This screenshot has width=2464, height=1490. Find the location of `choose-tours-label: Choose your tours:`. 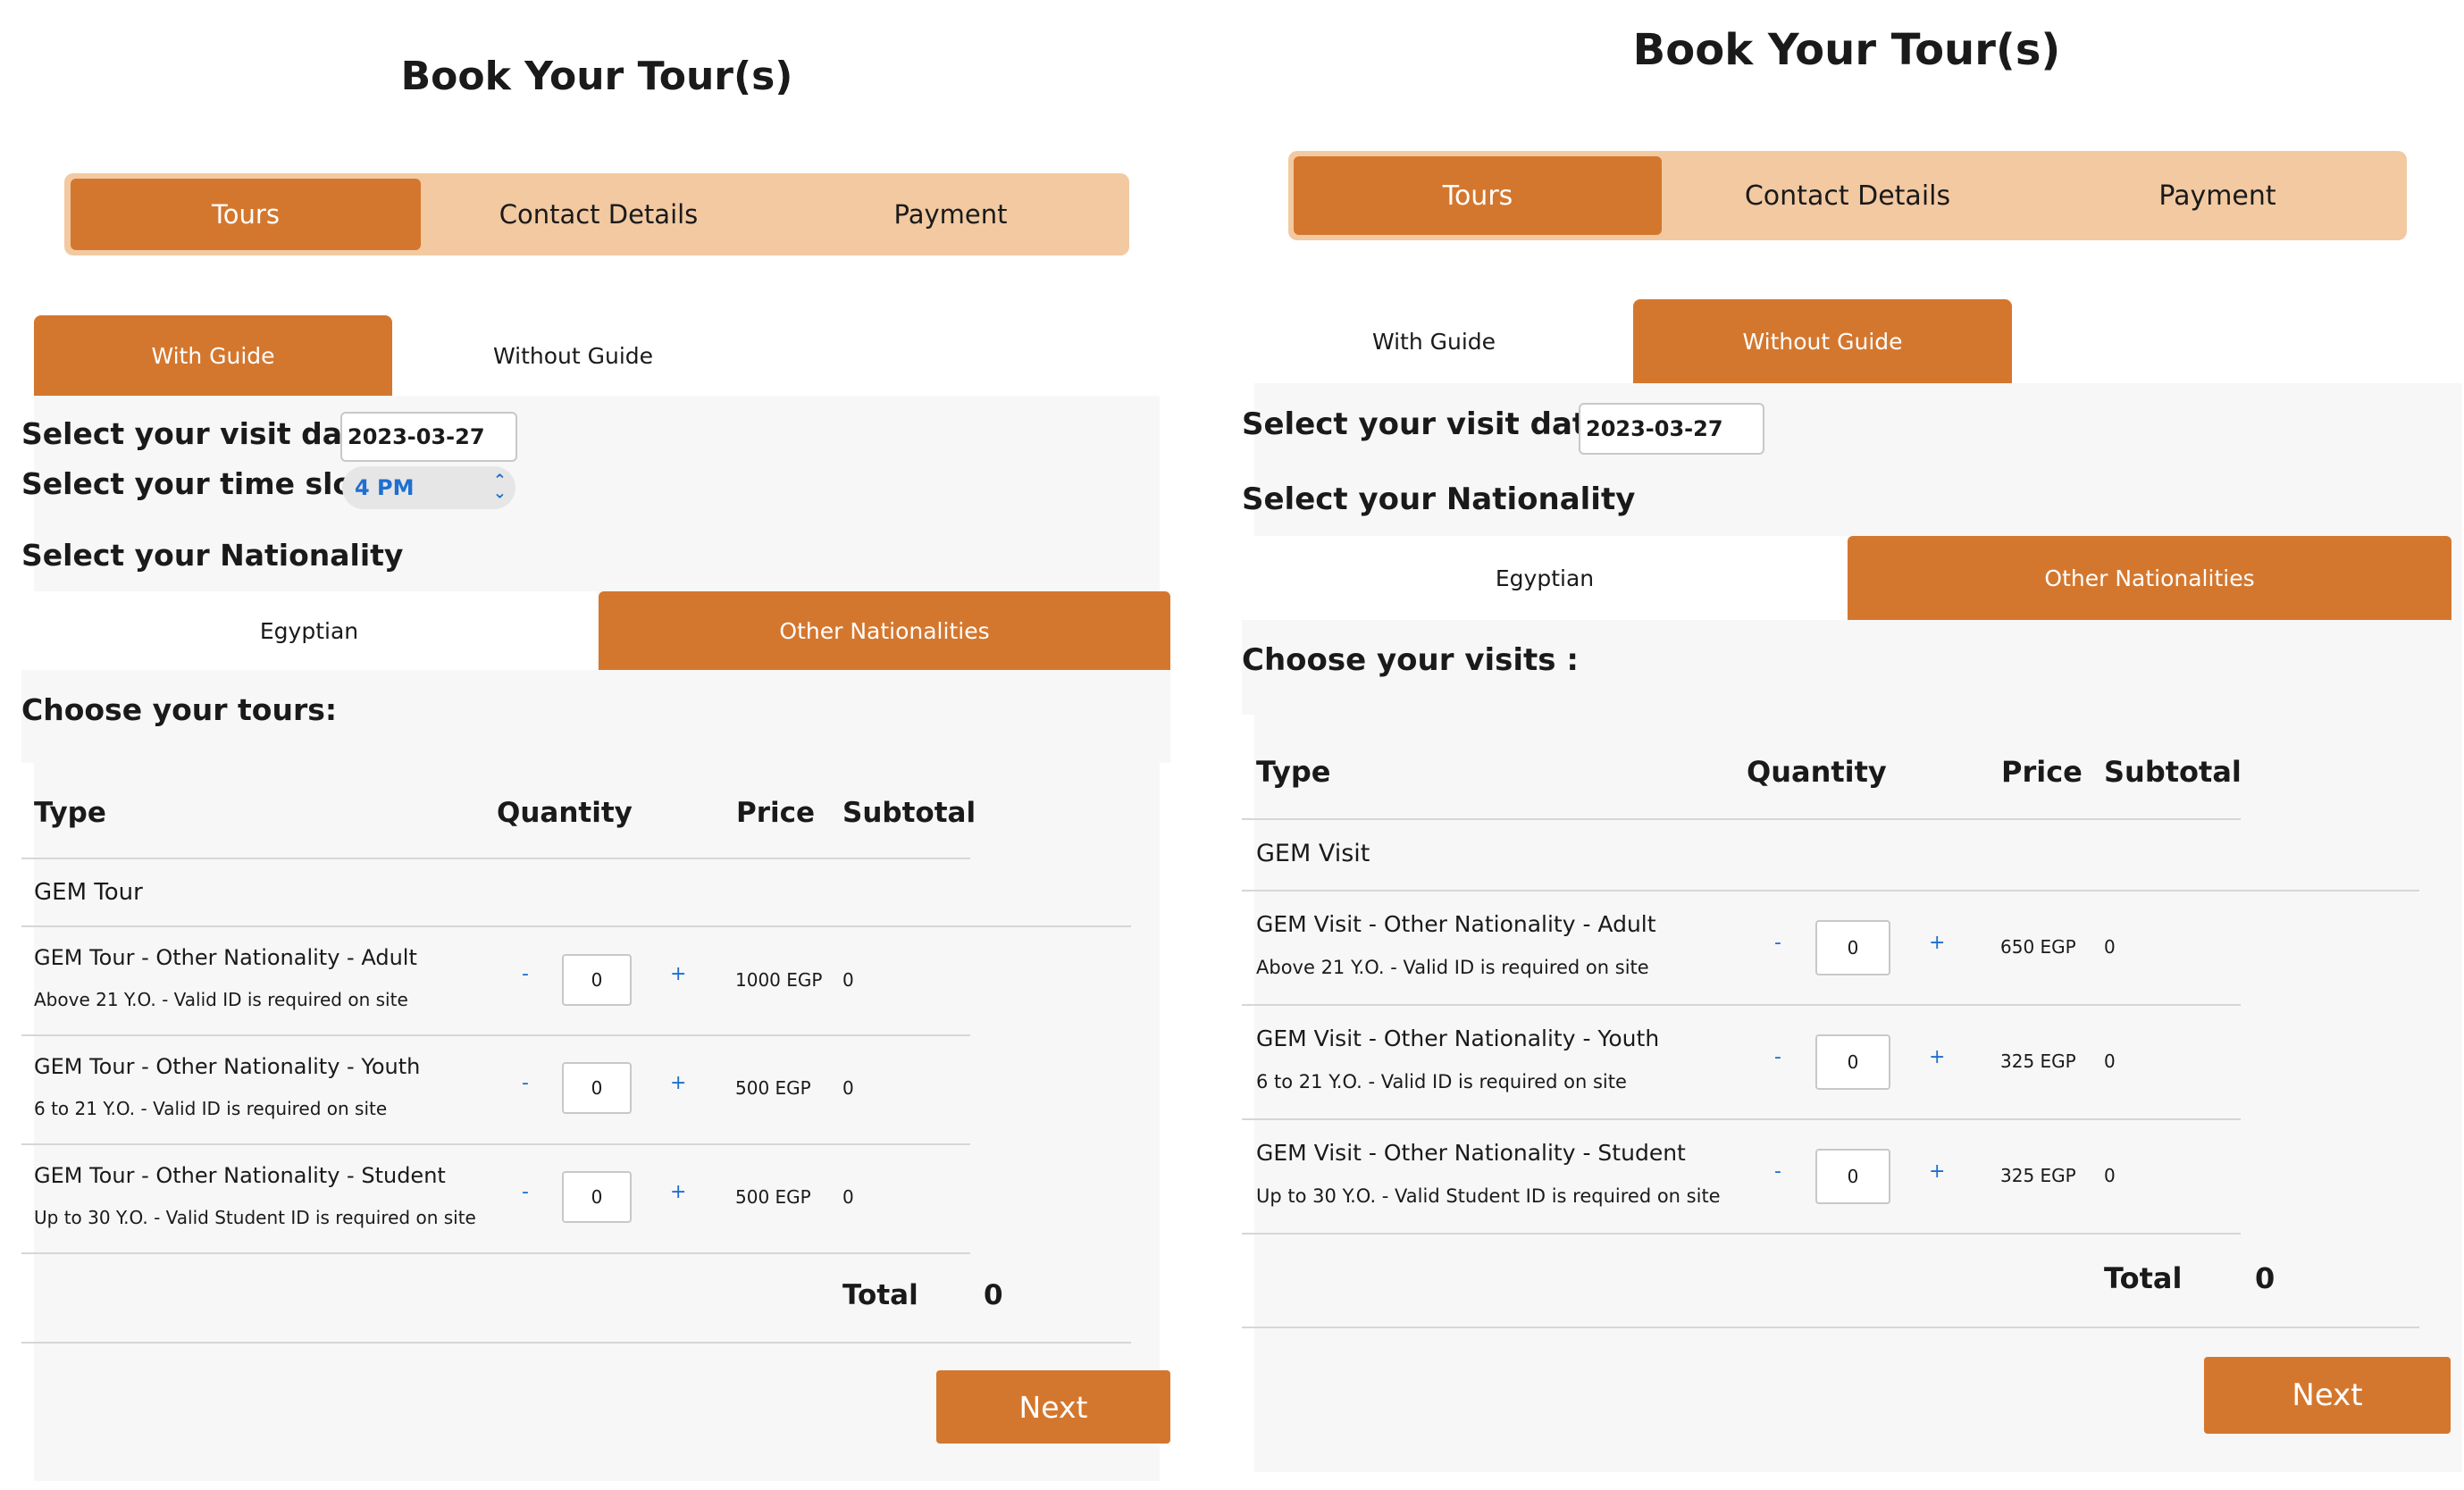

choose-tours-label: Choose your tours: is located at coordinates (180, 710).